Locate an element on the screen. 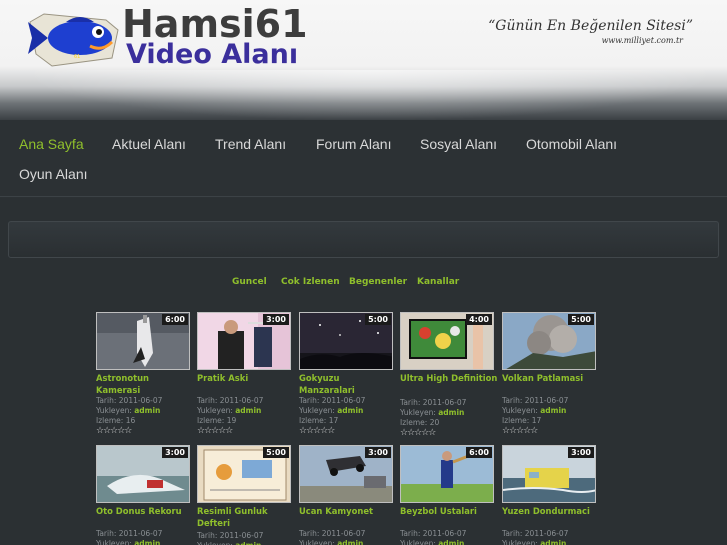 Image resolution: width=727 pixels, height=545 pixels. video-title: Resimli Gunluk Defteri is located at coordinates (246, 517).